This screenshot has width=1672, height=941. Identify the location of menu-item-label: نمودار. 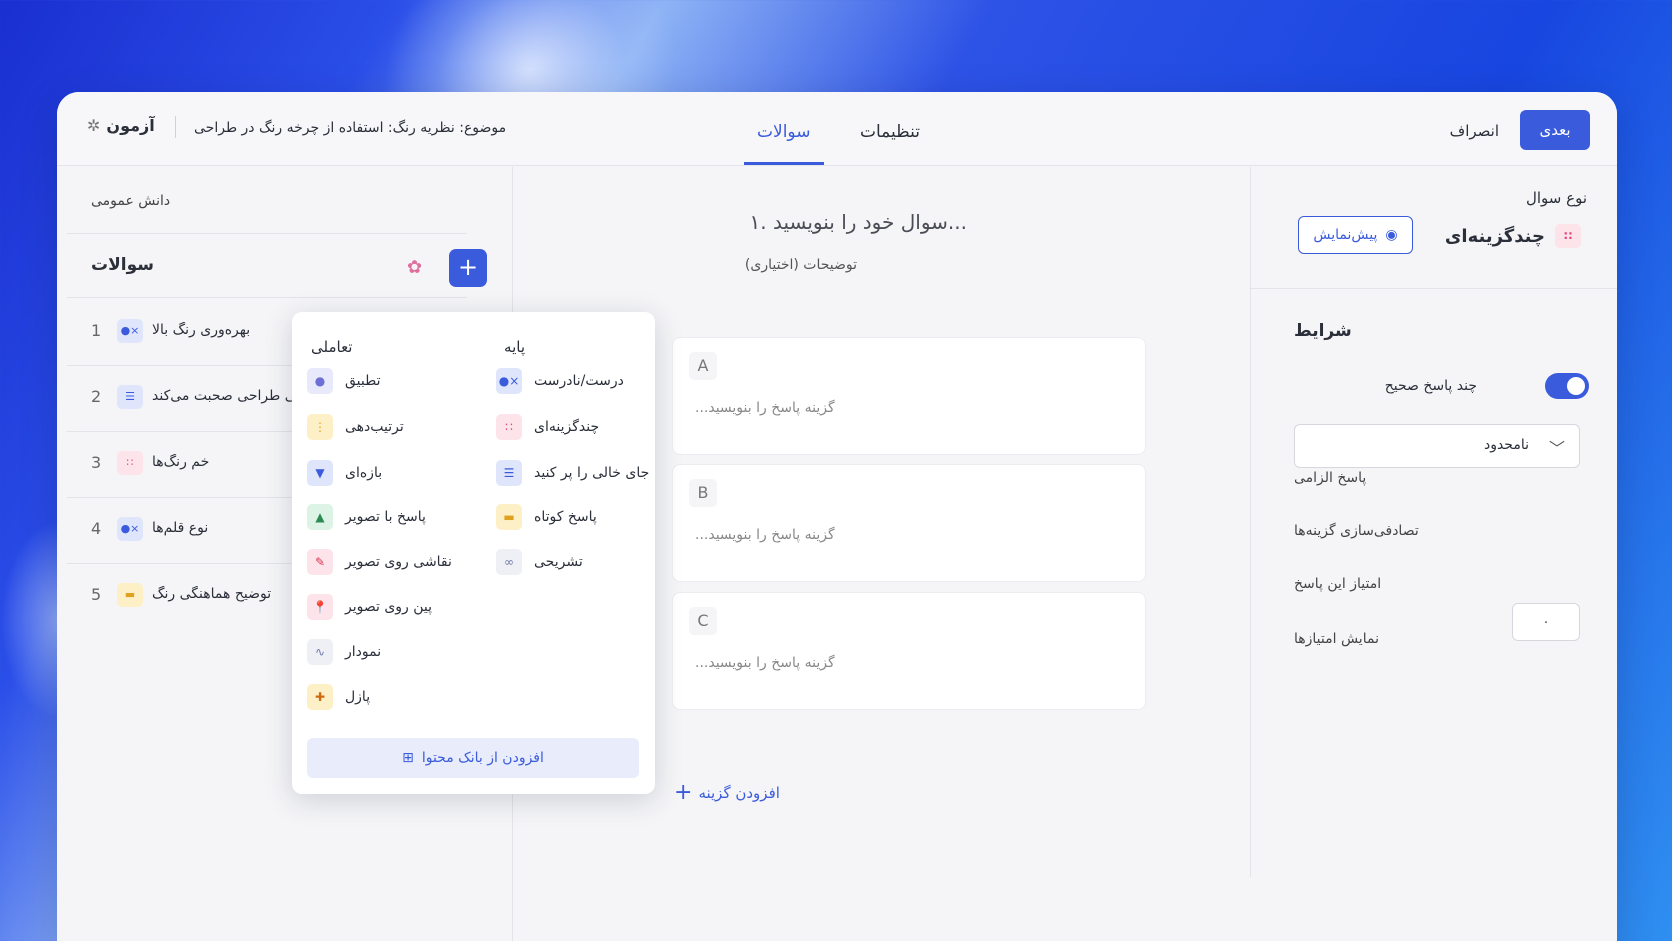
(363, 652).